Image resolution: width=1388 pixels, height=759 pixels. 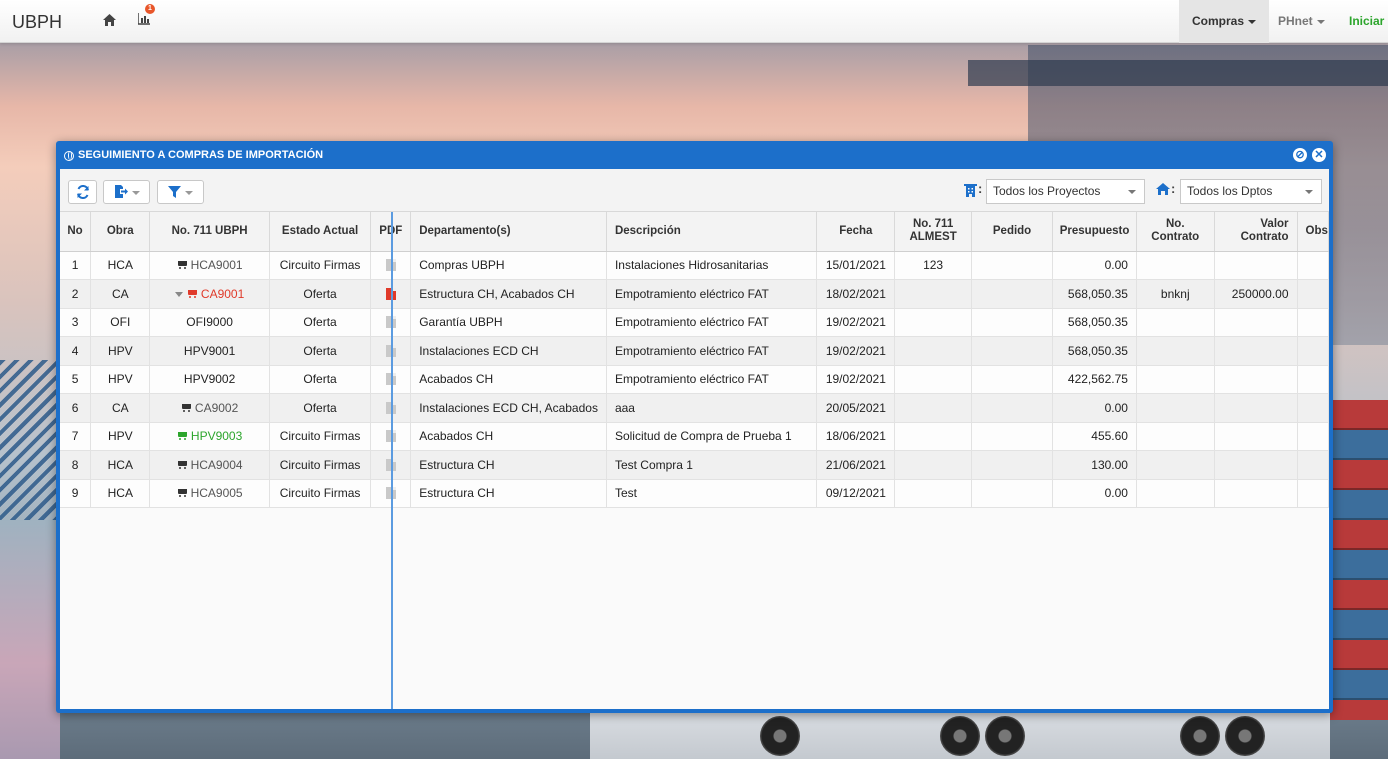 I want to click on cell-presupuesto: 455.60, so click(x=1094, y=436).